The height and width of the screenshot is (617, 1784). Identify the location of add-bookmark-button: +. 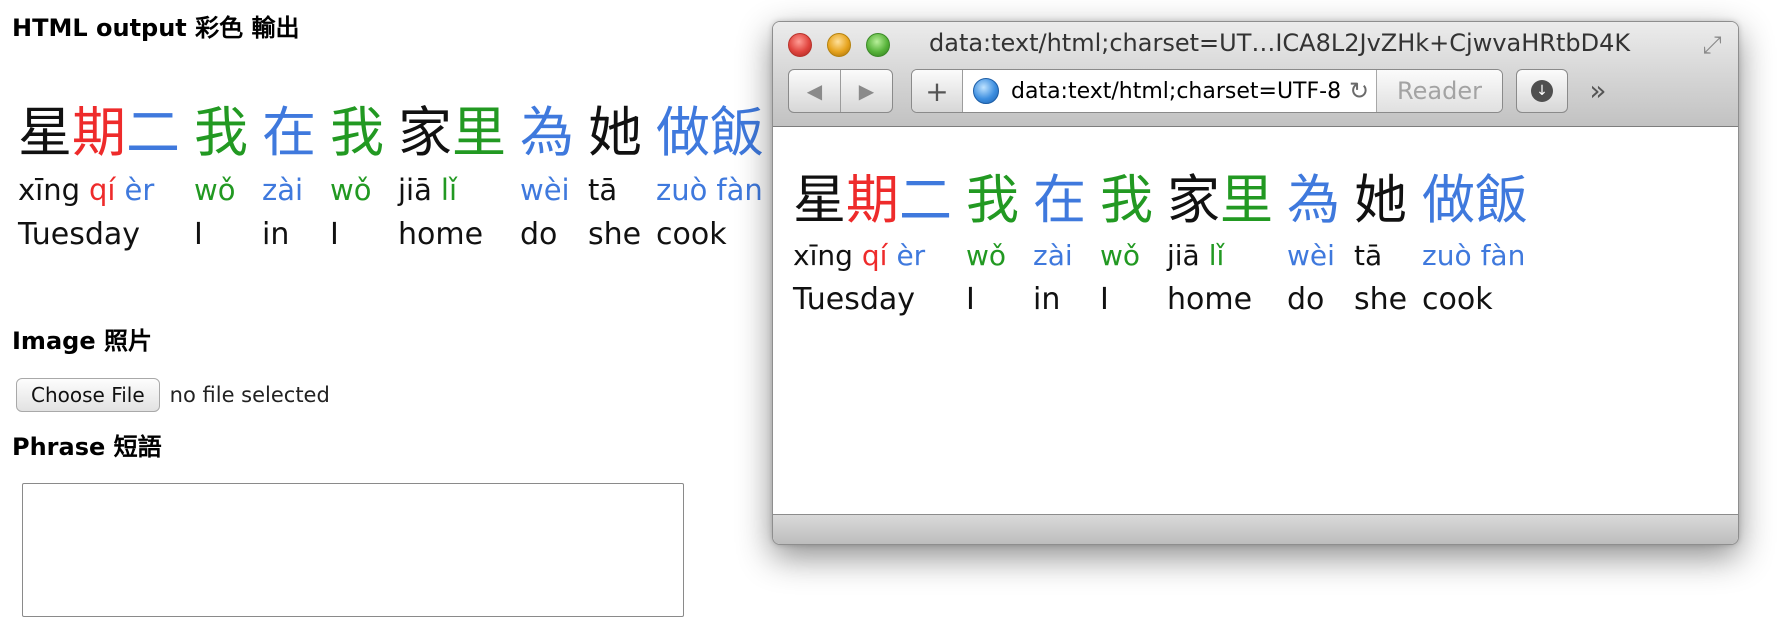
(937, 91).